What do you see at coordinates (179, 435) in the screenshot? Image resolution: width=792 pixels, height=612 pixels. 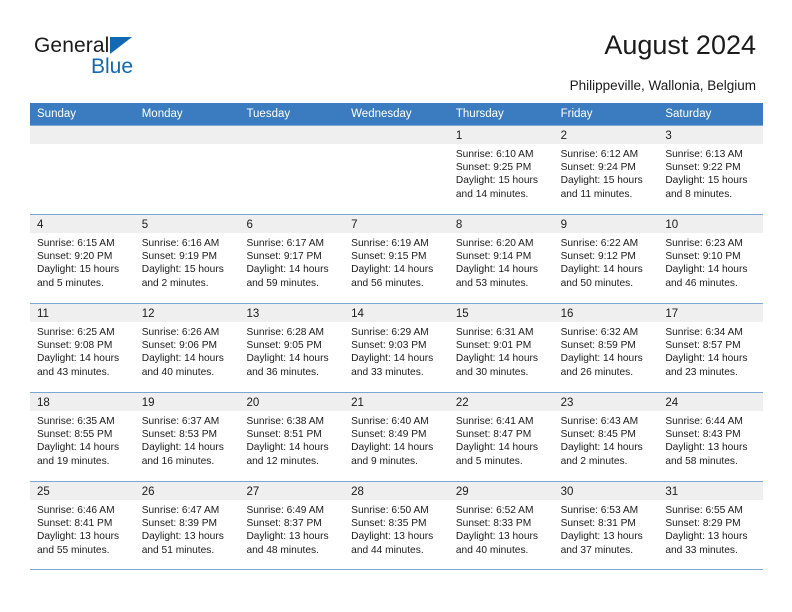 I see `sunset-text: Sunset: 8:53 PM` at bounding box center [179, 435].